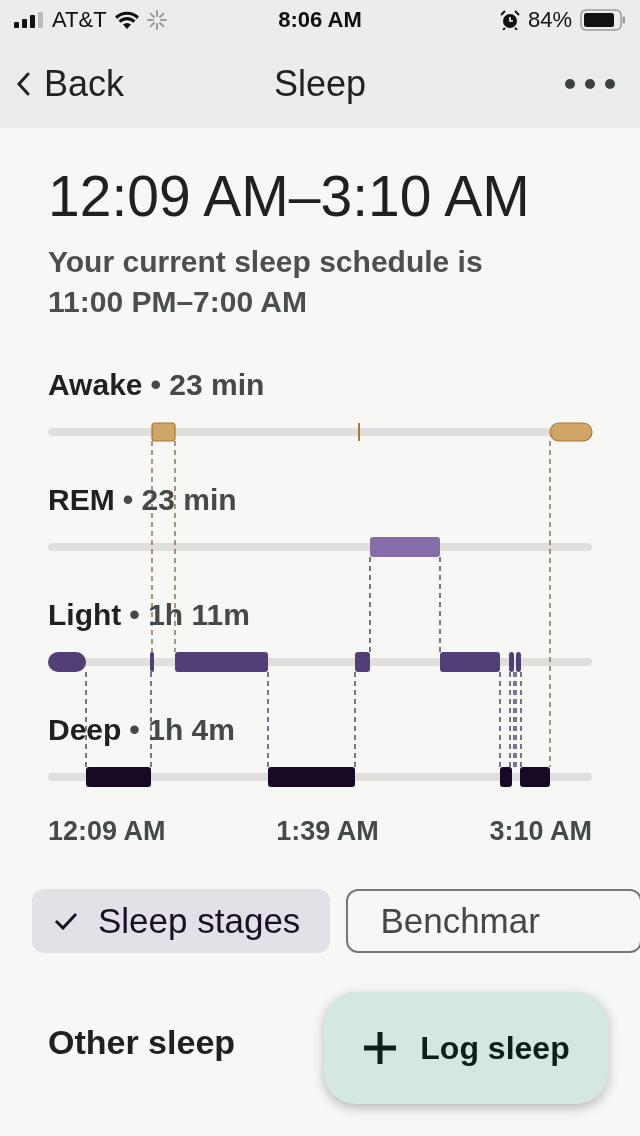 The width and height of the screenshot is (640, 1136). I want to click on stage-name: Awake, so click(95, 385).